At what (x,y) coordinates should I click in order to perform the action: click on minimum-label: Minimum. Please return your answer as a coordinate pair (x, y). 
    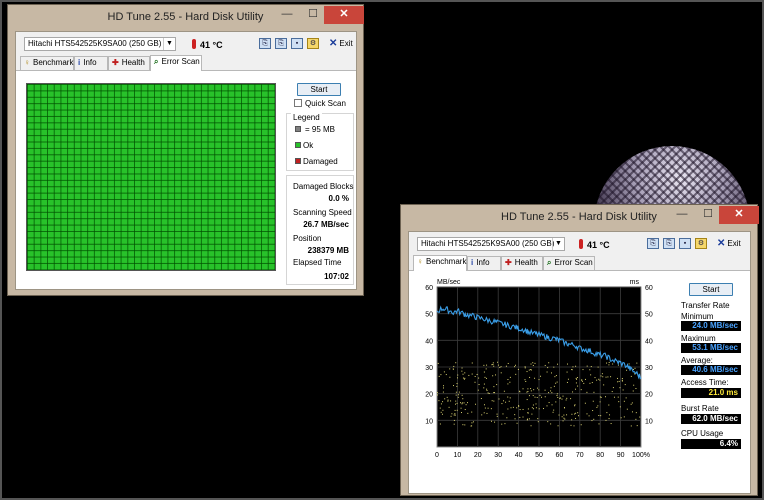
    Looking at the image, I should click on (697, 316).